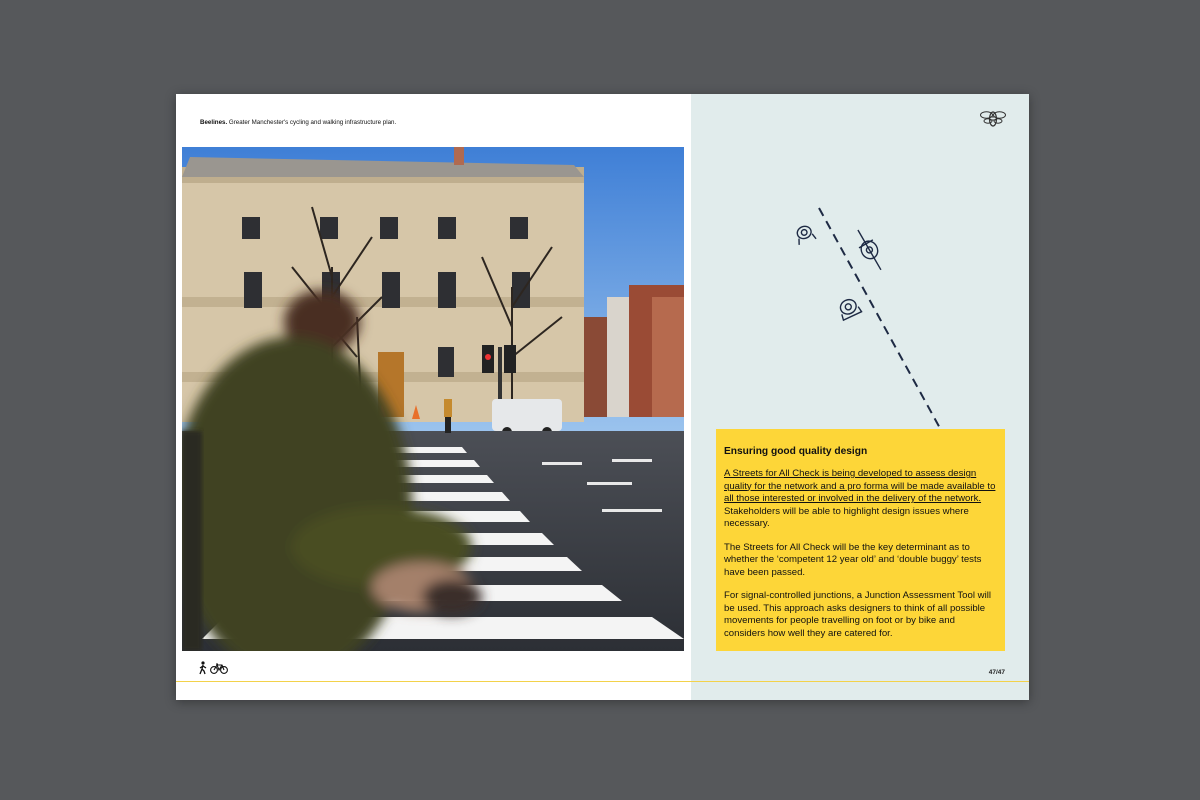 The height and width of the screenshot is (800, 1200). Describe the element at coordinates (996, 672) in the screenshot. I see `page-number: 47/47` at that location.